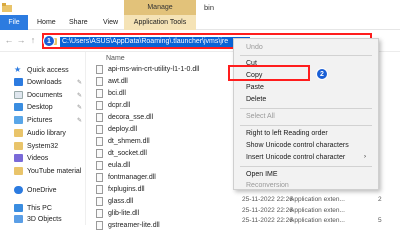 The width and height of the screenshot is (400, 240). I want to click on sidebar-item-label: System32, so click(43, 146).